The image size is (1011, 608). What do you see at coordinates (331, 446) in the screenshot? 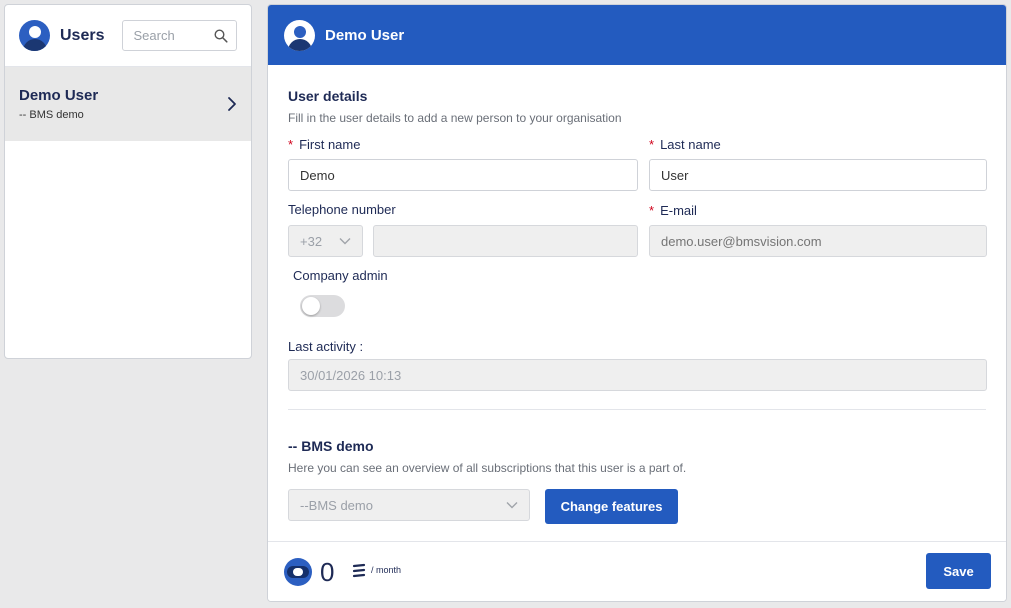
I see `subscription-title: -- BMS demo` at bounding box center [331, 446].